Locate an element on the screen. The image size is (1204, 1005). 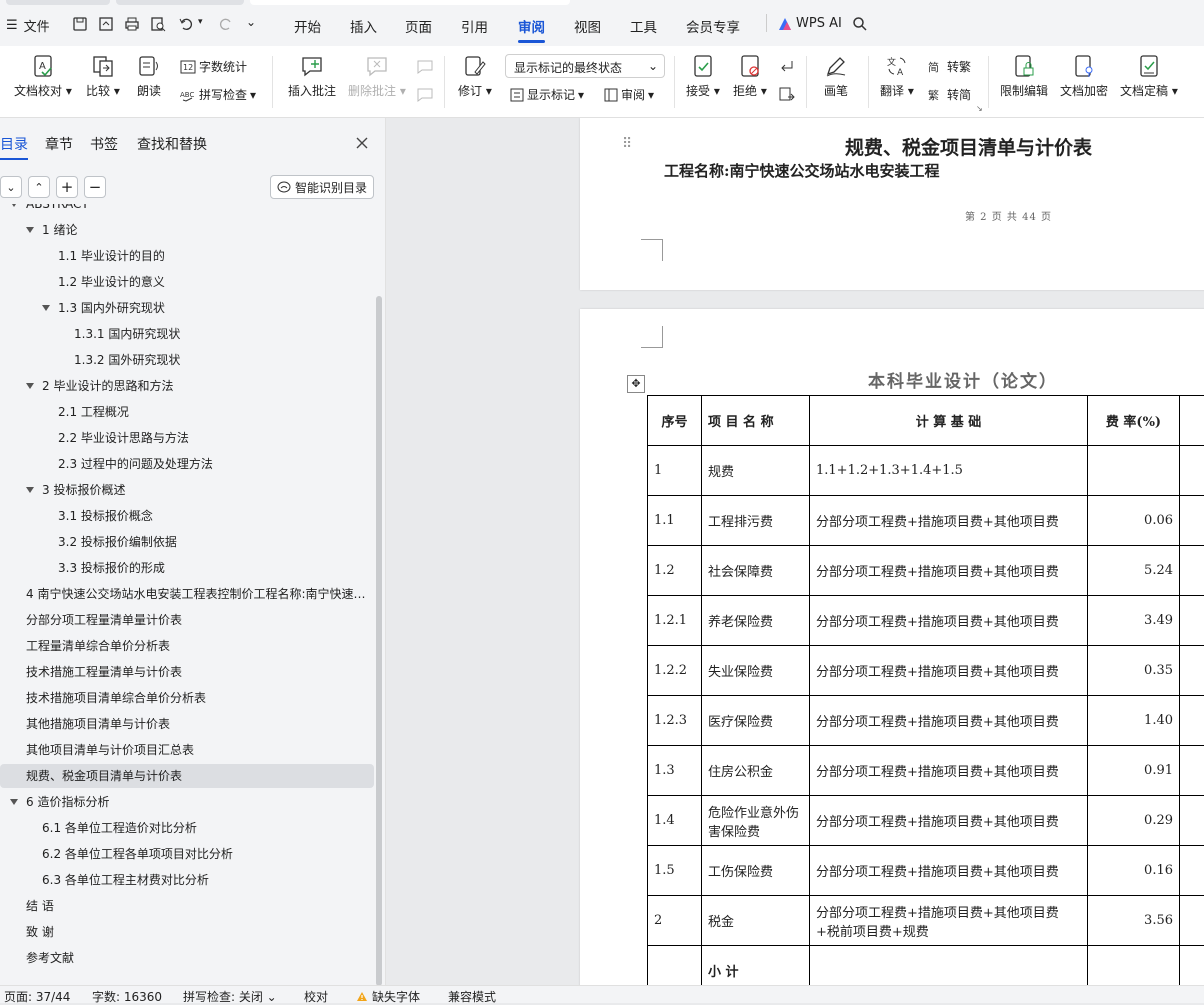
tab-find-replace: 查找和替换 is located at coordinates (172, 144).